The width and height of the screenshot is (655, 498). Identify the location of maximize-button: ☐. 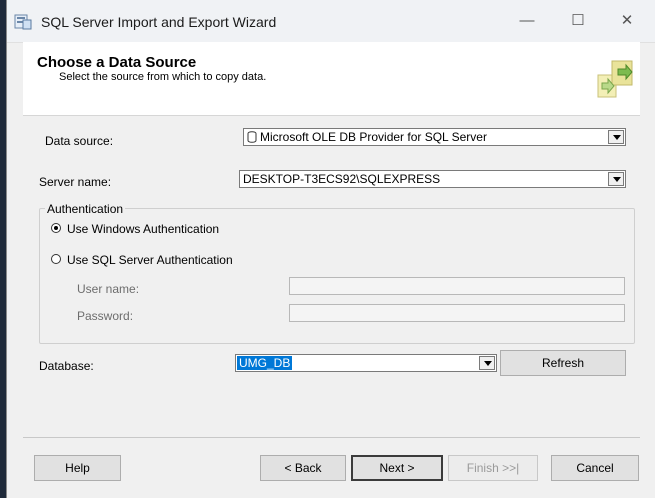
(578, 21).